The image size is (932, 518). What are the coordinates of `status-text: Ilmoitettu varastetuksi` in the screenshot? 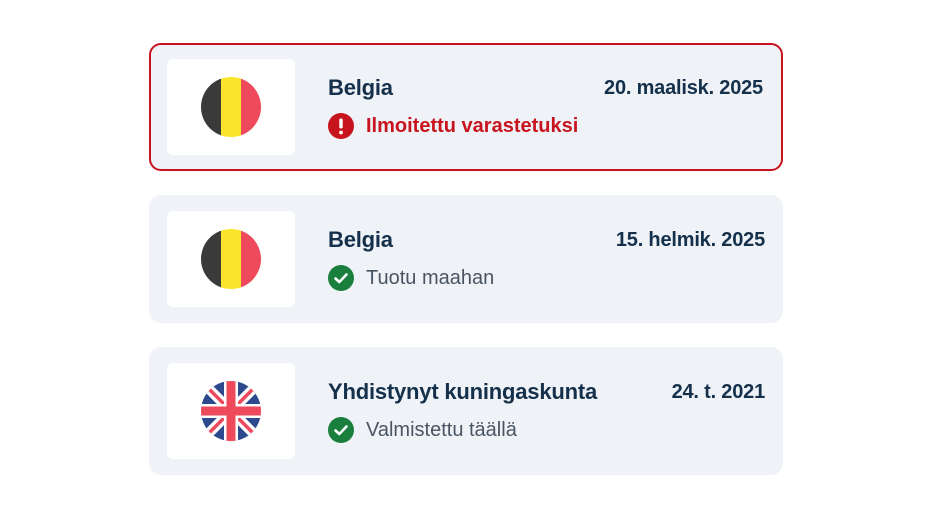 It's located at (472, 125).